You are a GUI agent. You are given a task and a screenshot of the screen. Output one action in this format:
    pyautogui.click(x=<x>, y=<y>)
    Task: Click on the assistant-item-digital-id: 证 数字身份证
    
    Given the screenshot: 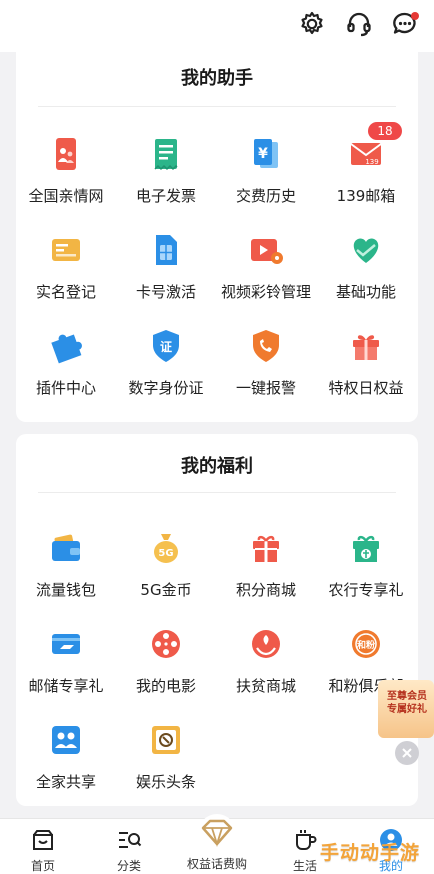 What is the action you would take?
    pyautogui.click(x=166, y=361)
    